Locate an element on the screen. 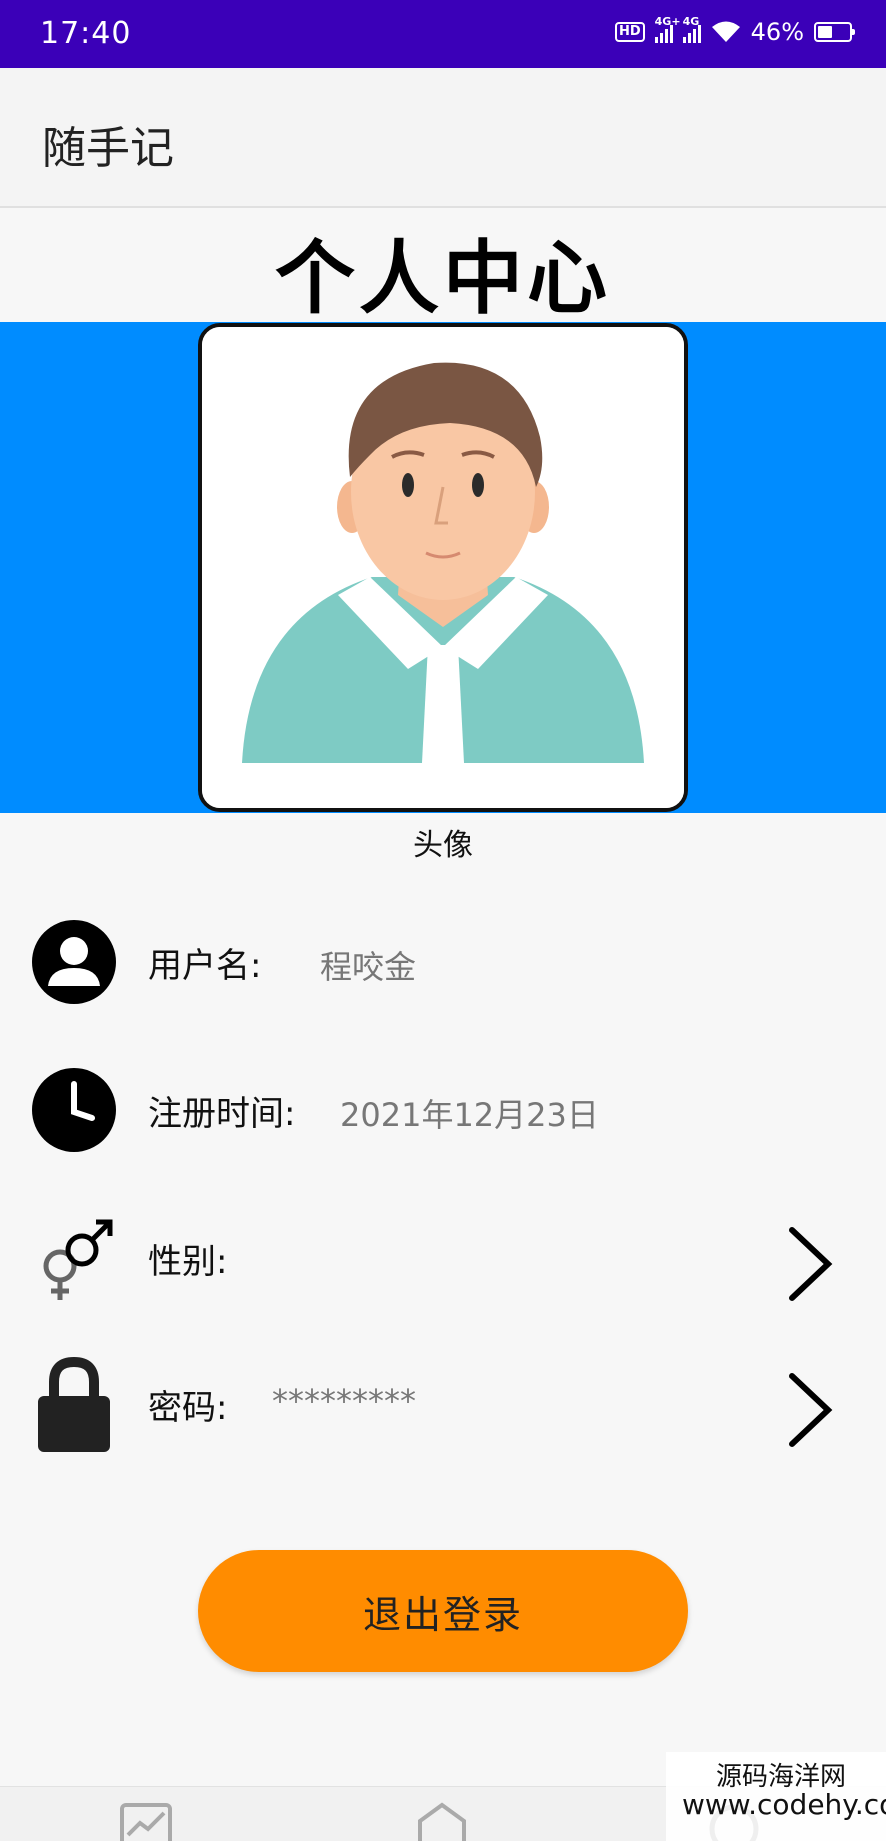 Image resolution: width=886 pixels, height=1841 pixels. gender-label: 性别: is located at coordinates (188, 1262).